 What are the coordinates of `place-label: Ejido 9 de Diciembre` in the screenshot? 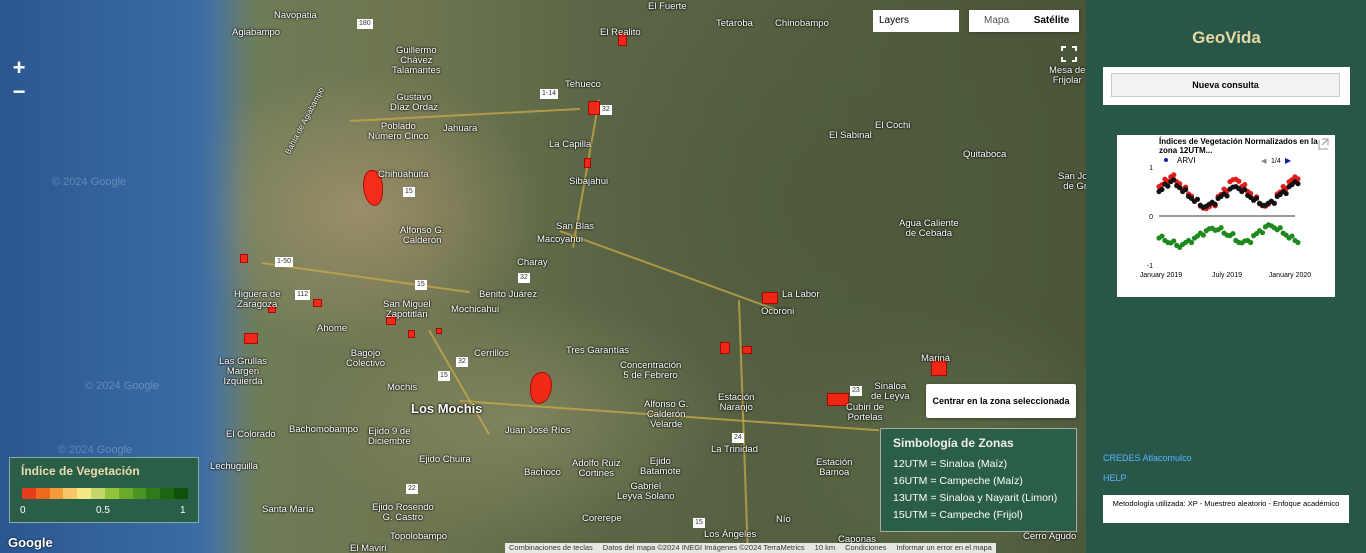 It's located at (389, 436).